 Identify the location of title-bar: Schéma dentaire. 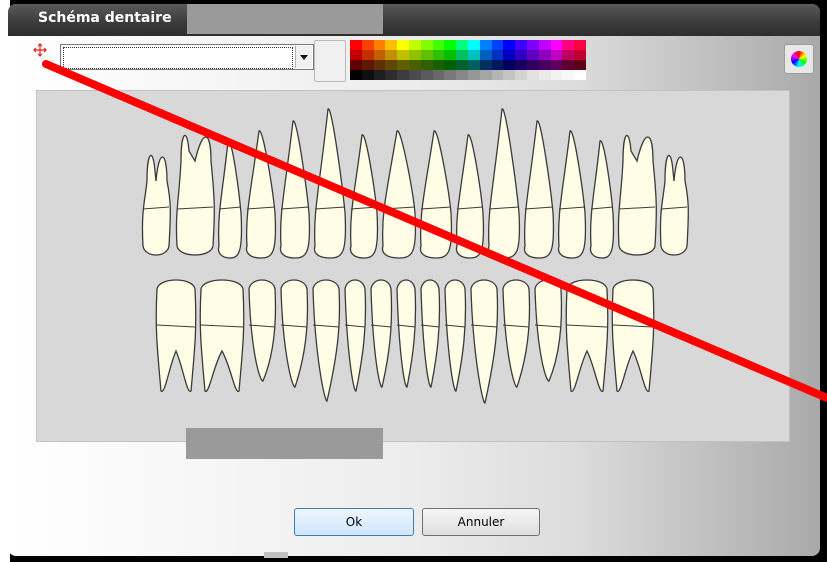
(414, 20).